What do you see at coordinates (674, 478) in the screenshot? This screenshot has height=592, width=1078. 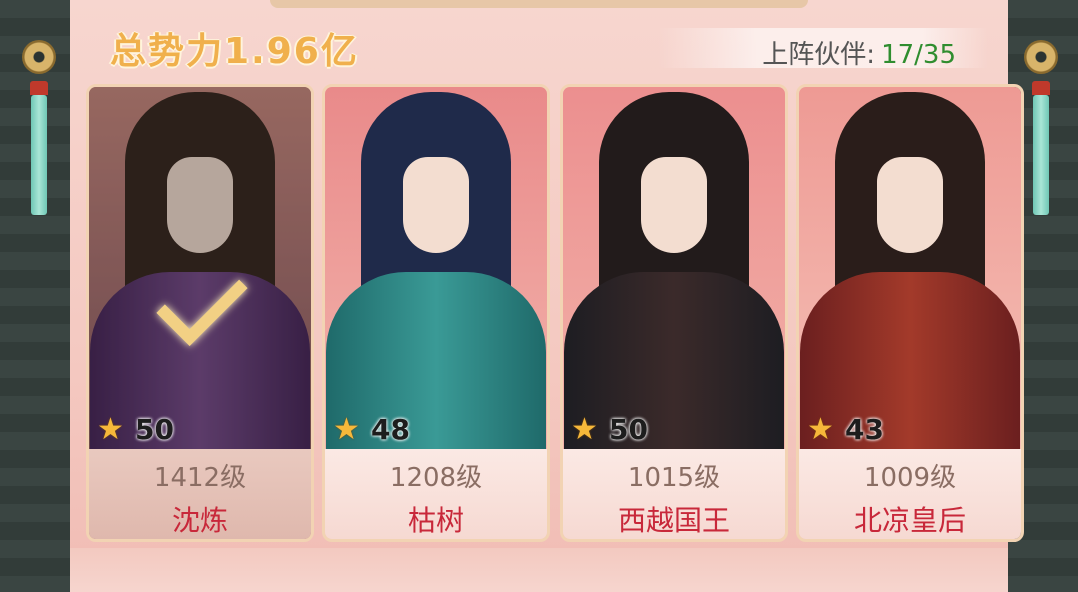 I see `partner-level: 1015级` at bounding box center [674, 478].